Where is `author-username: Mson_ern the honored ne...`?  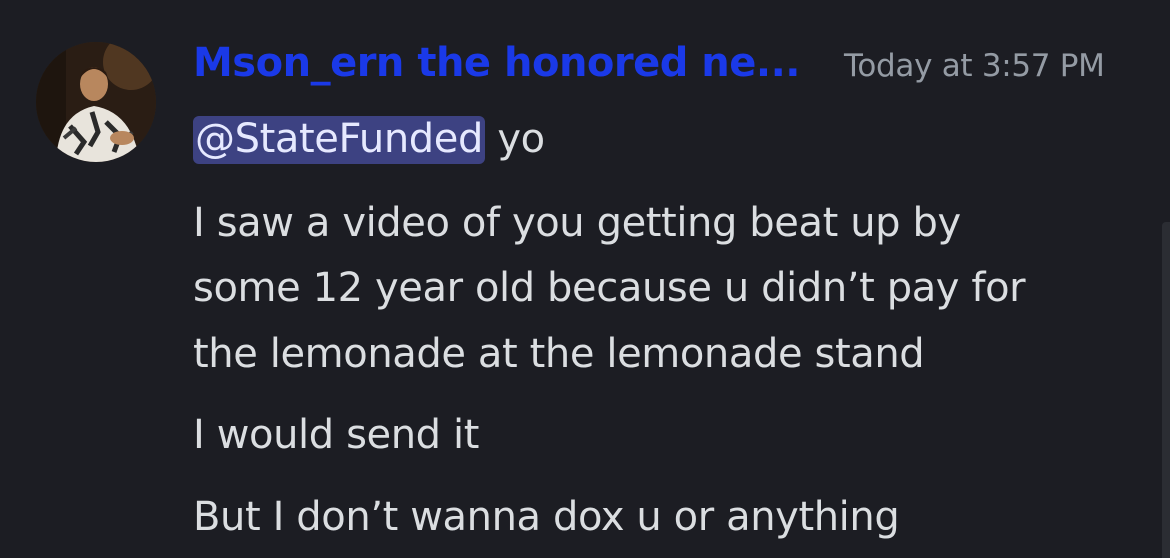 author-username: Mson_ern the honored ne... is located at coordinates (497, 63).